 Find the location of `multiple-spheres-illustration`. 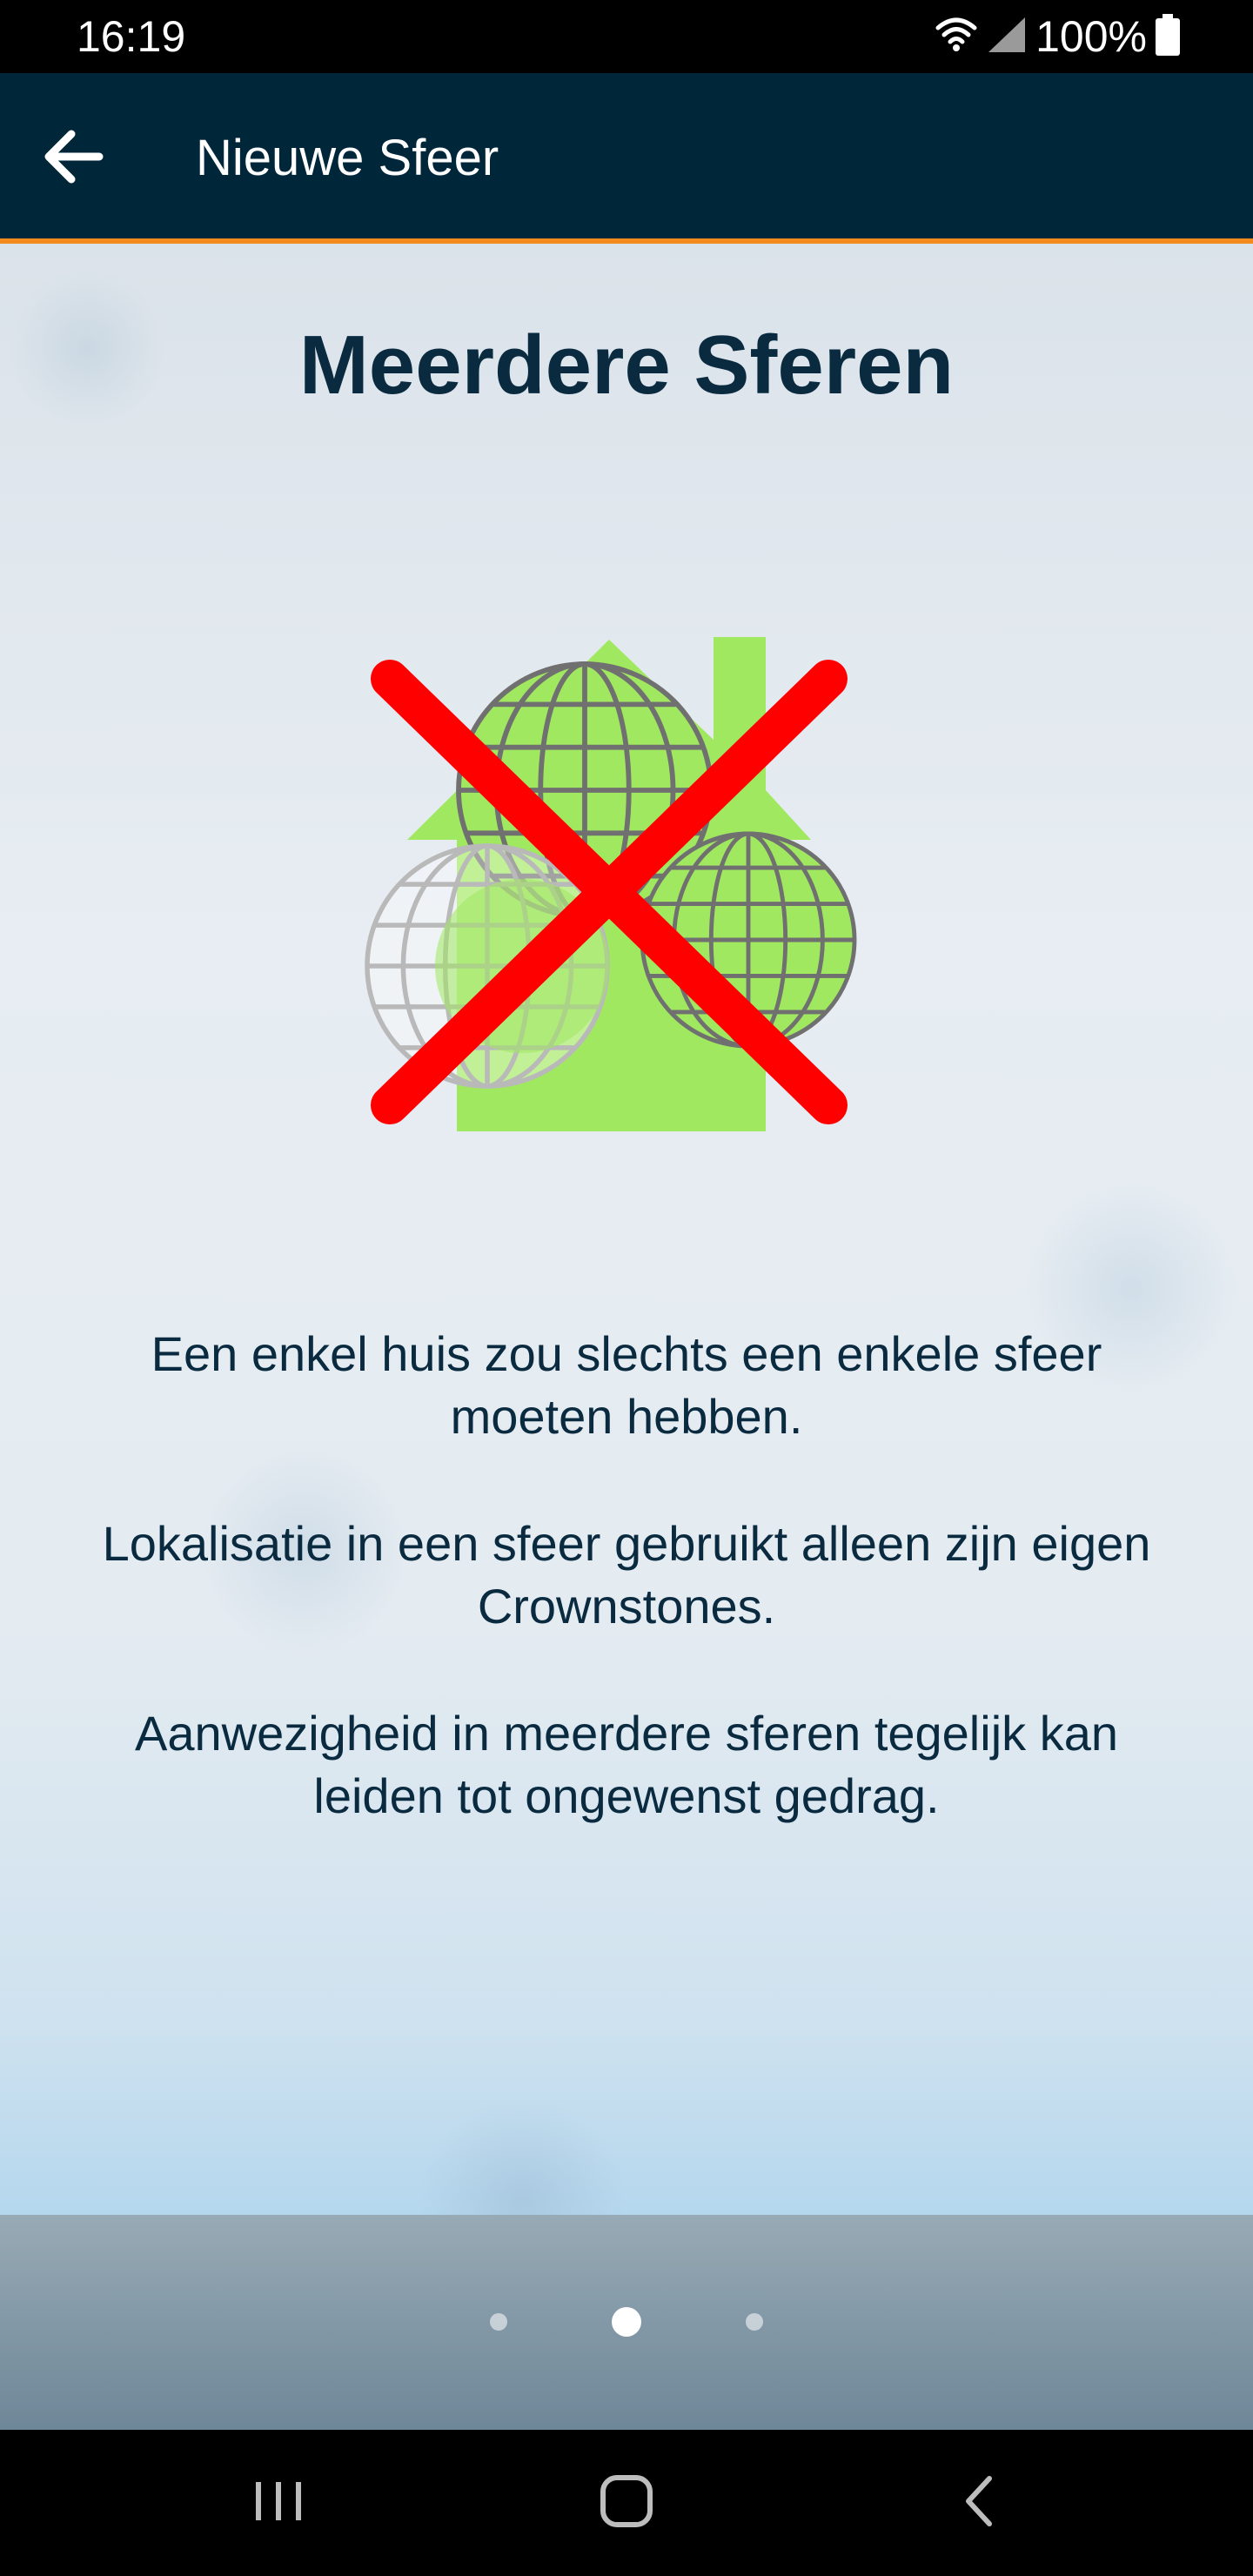

multiple-spheres-illustration is located at coordinates (609, 971).